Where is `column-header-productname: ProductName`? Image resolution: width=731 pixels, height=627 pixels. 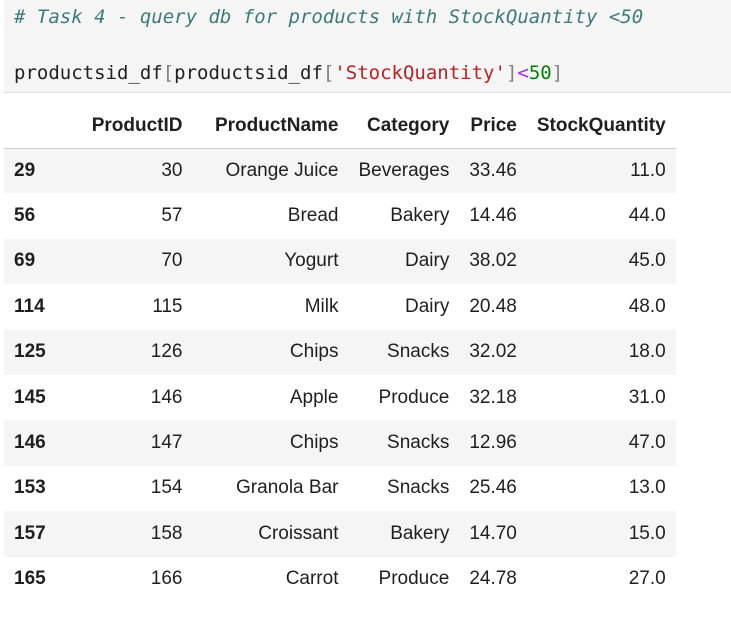 column-header-productname: ProductName is located at coordinates (270, 126).